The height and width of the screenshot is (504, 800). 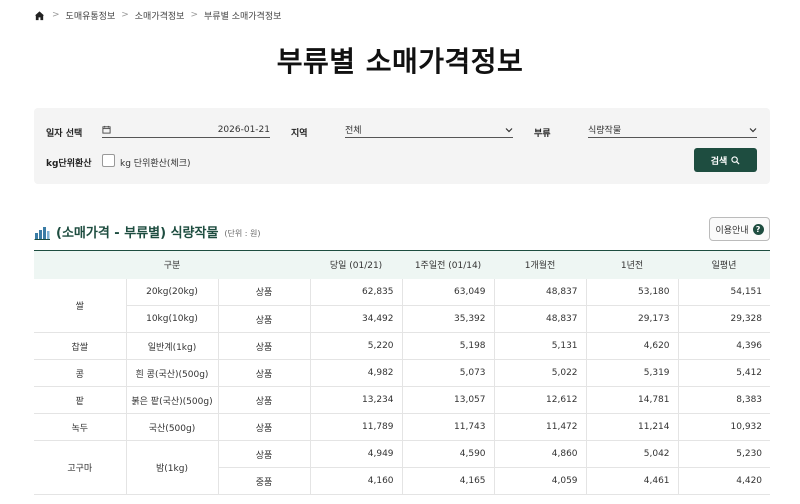 I want to click on variety-cell: 20kg(20kg), so click(x=171, y=292).